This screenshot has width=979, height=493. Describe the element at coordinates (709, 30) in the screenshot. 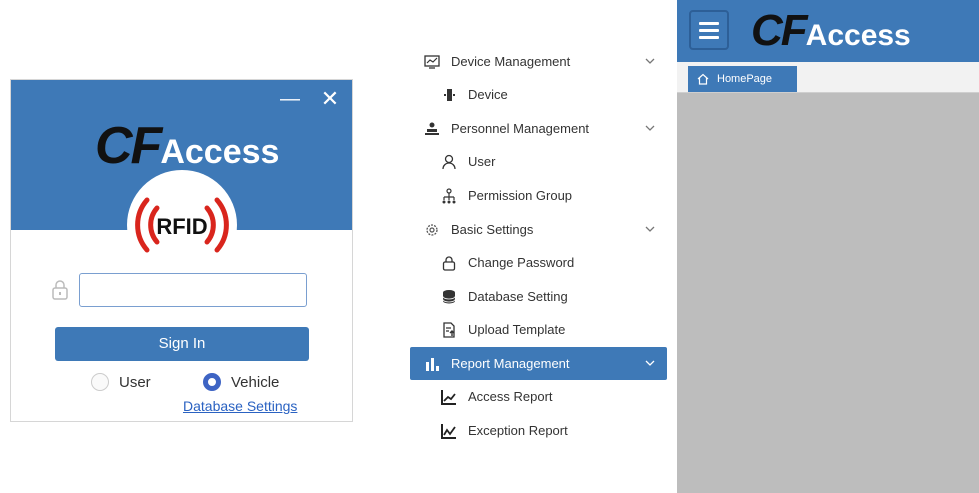

I see `hamburger-menu-button` at that location.